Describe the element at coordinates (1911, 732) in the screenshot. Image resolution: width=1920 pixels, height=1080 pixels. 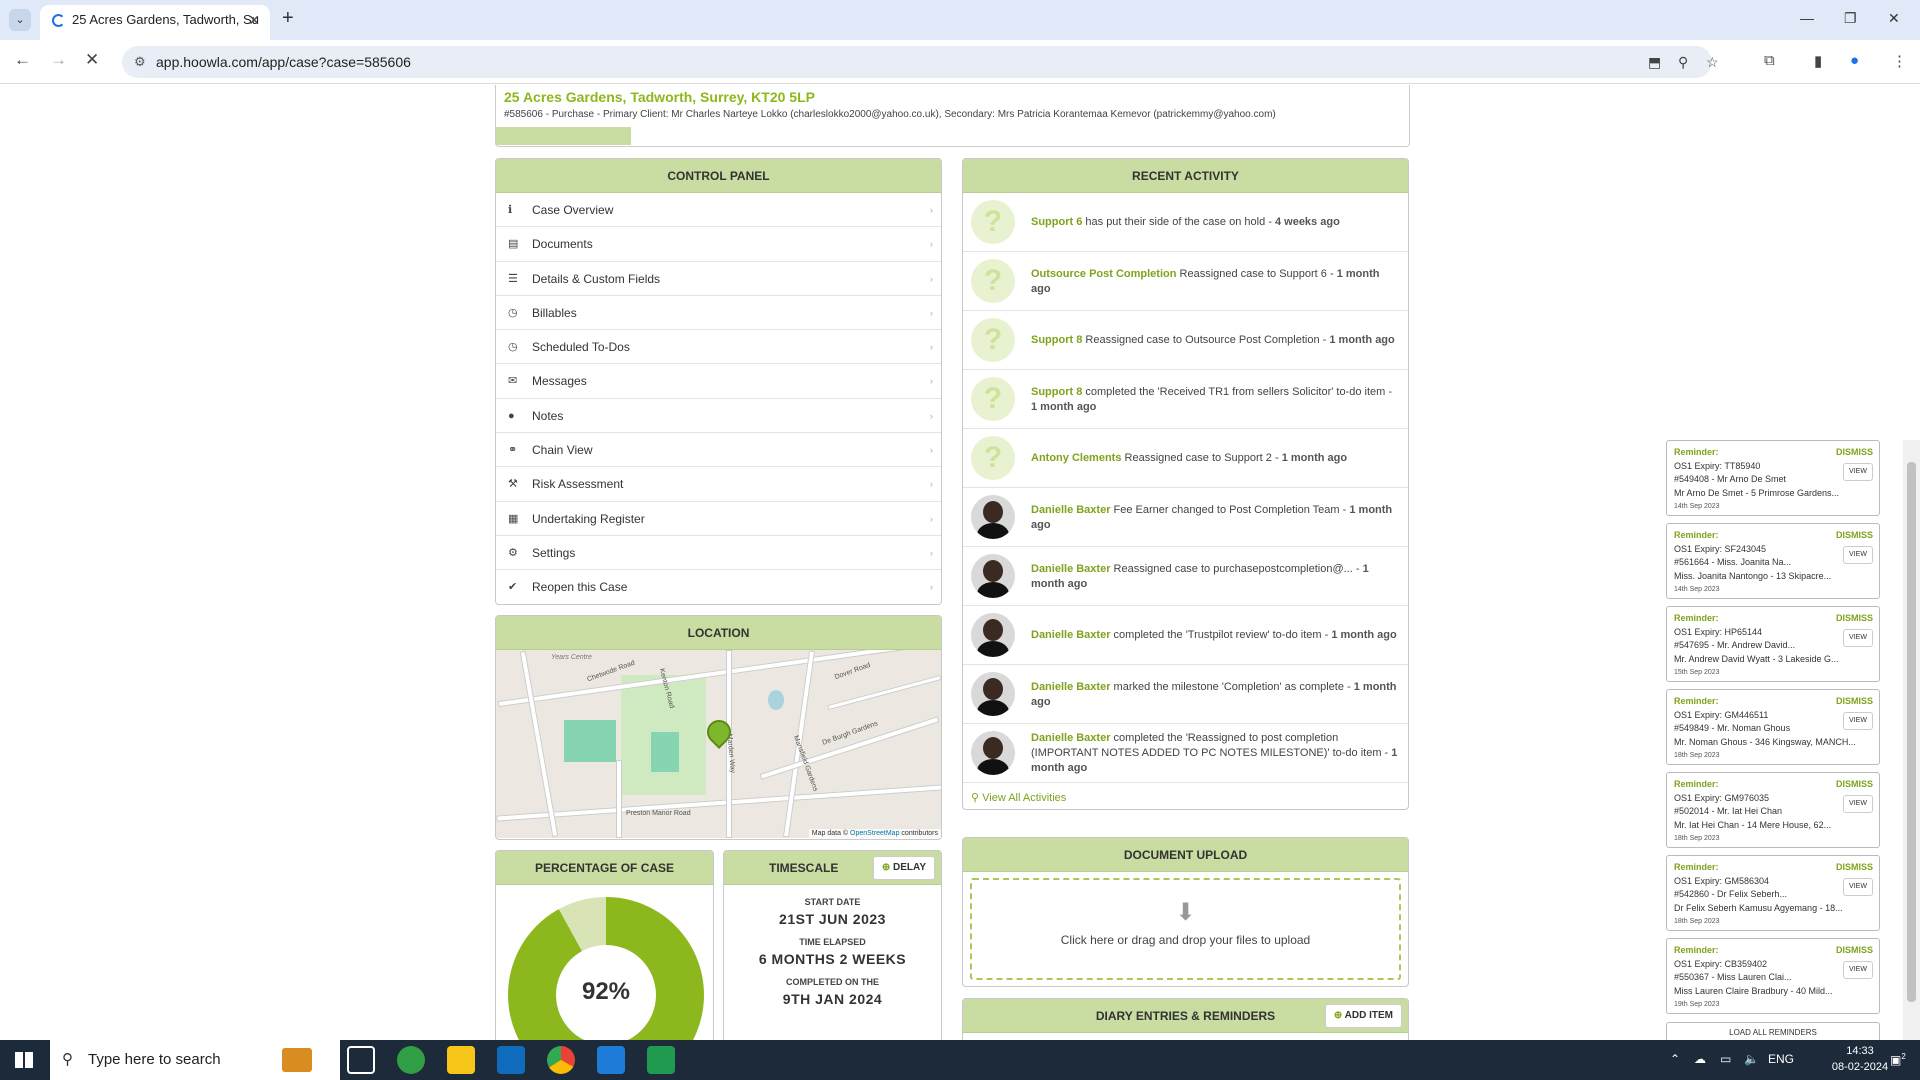
I see `scrollbar-thumb` at that location.